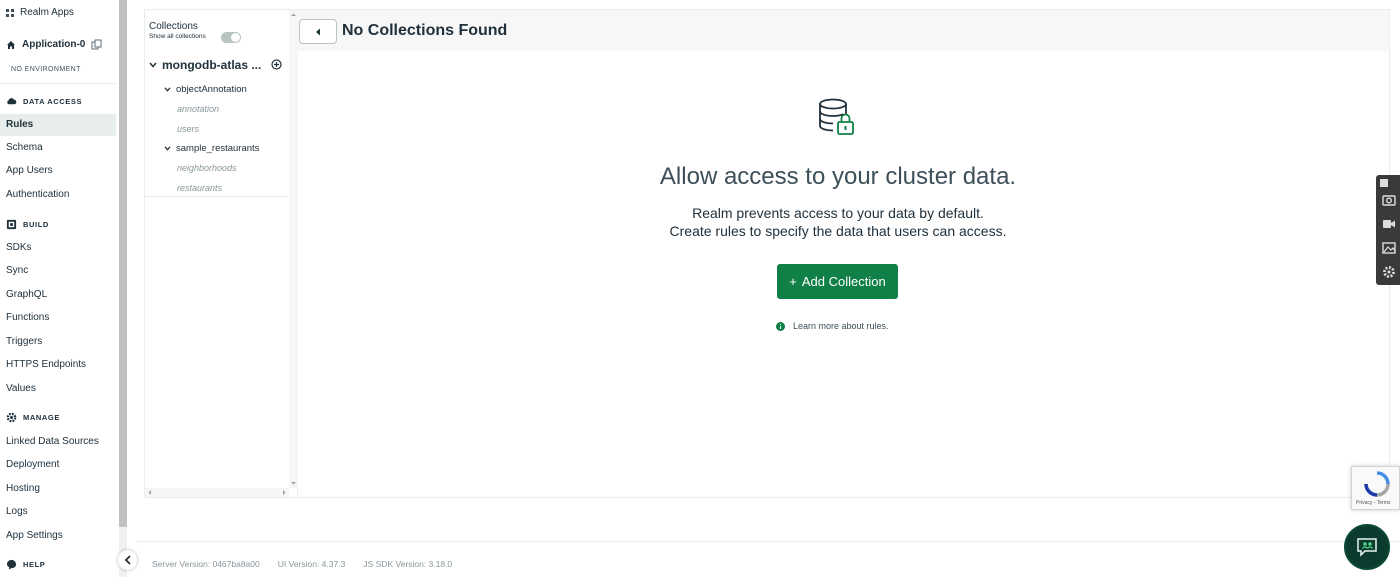 The image size is (1400, 577). I want to click on screenshot-toolbar, so click(1388, 230).